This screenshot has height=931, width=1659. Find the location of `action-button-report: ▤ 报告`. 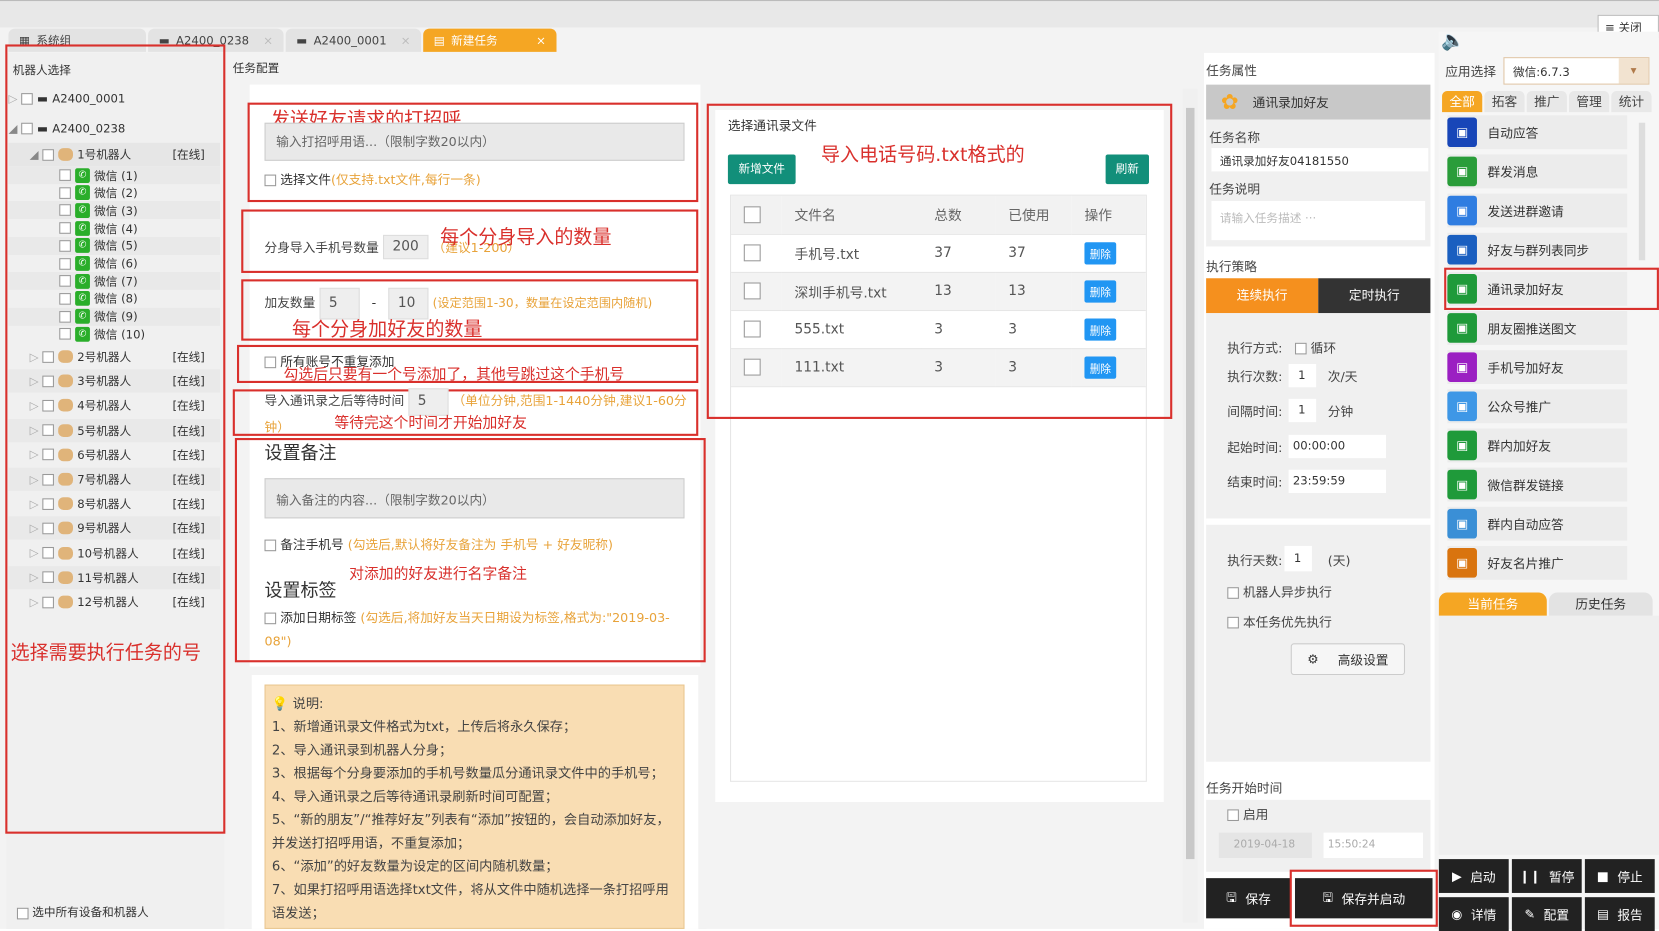

action-button-report: ▤ 报告 is located at coordinates (1619, 914).